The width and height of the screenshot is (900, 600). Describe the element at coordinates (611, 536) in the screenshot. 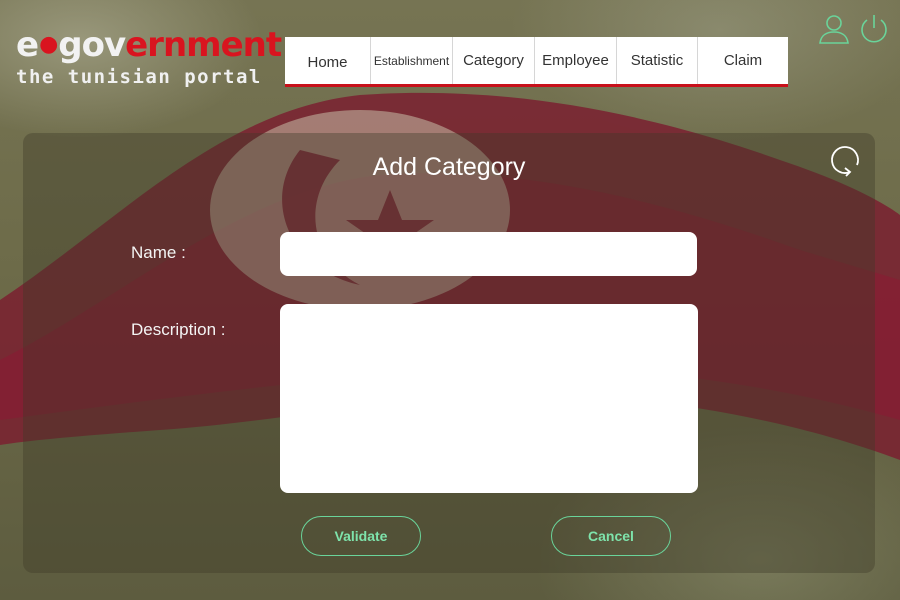

I see `cancel-button: Cancel` at that location.